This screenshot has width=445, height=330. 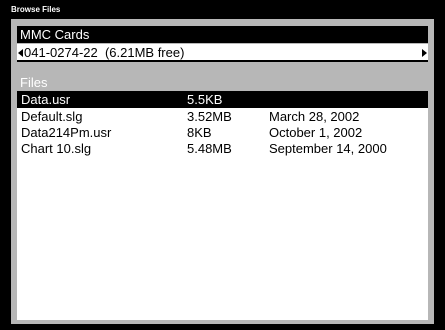 What do you see at coordinates (222, 34) in the screenshot?
I see `mmc-cards-header: MMC Cards` at bounding box center [222, 34].